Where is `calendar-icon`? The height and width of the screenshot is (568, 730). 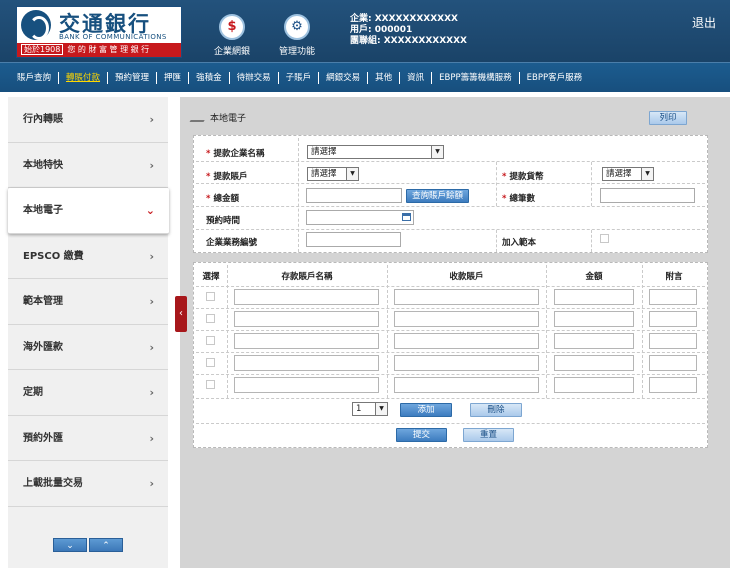
calendar-icon is located at coordinates (406, 217).